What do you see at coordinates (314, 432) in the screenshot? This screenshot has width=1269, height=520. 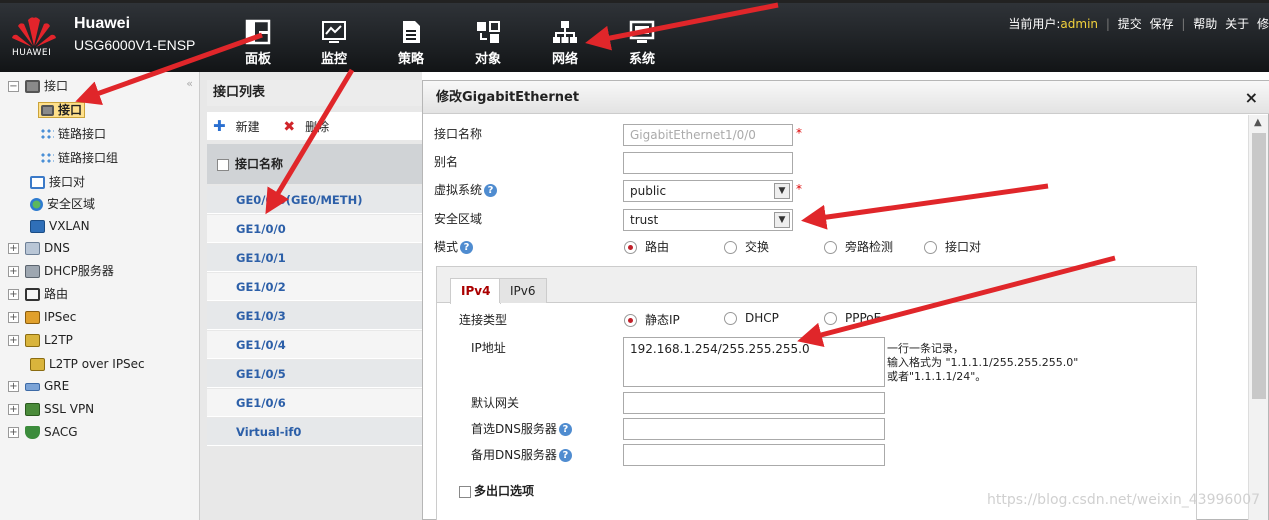 I see `table-row: Virtual-if0` at bounding box center [314, 432].